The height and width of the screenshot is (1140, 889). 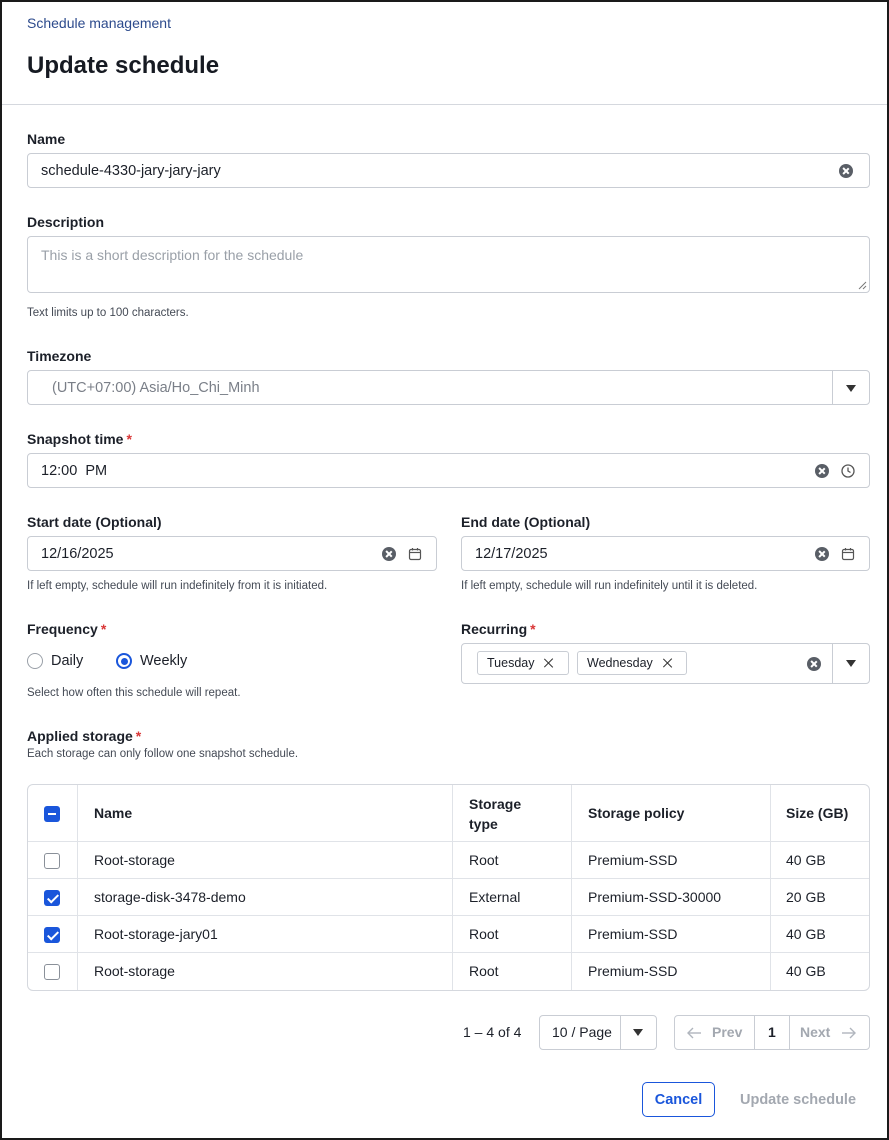 I want to click on column-header-name: Name, so click(x=113, y=813).